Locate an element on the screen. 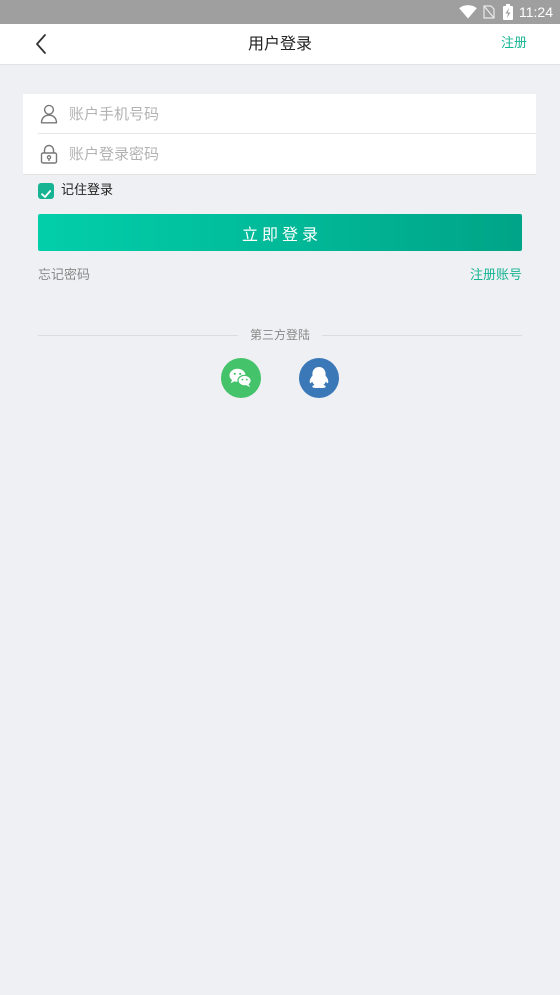 Image resolution: width=560 pixels, height=995 pixels. remember-checkbox is located at coordinates (46, 191).